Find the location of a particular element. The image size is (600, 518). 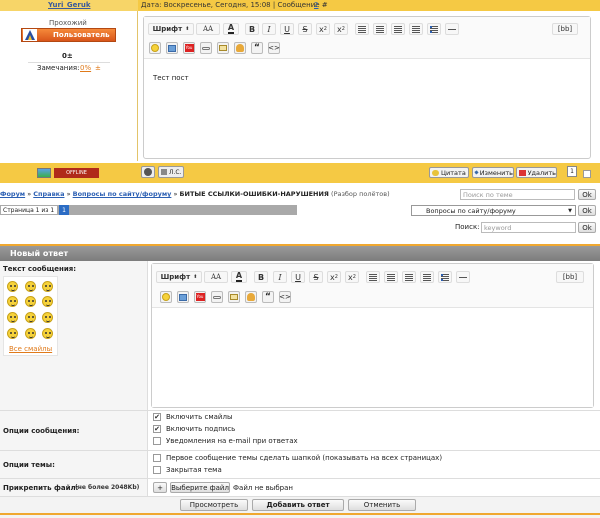

quote-action-button: Цитата is located at coordinates (449, 172).